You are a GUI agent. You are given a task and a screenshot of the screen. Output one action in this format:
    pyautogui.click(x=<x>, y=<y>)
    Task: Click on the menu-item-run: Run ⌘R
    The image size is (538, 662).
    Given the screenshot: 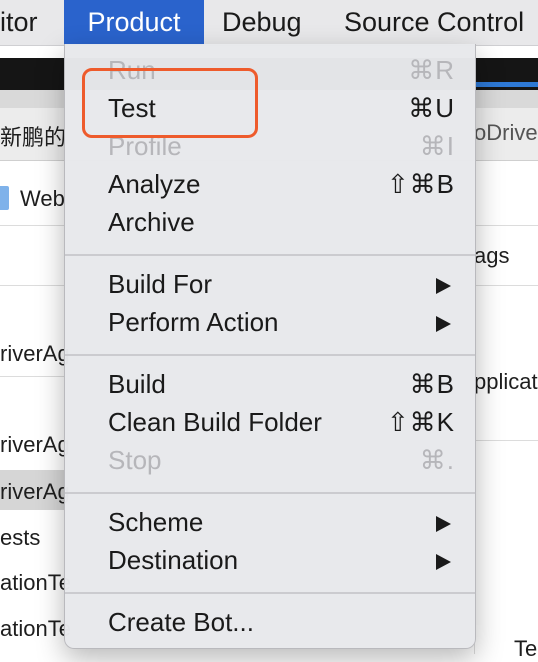 What is the action you would take?
    pyautogui.click(x=270, y=71)
    